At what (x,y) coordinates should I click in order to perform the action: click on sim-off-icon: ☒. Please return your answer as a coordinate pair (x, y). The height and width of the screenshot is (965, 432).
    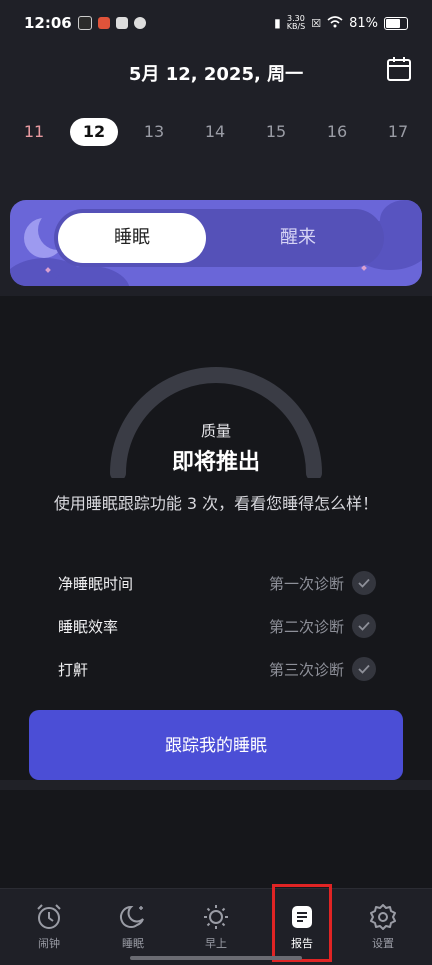
    Looking at the image, I should click on (316, 23).